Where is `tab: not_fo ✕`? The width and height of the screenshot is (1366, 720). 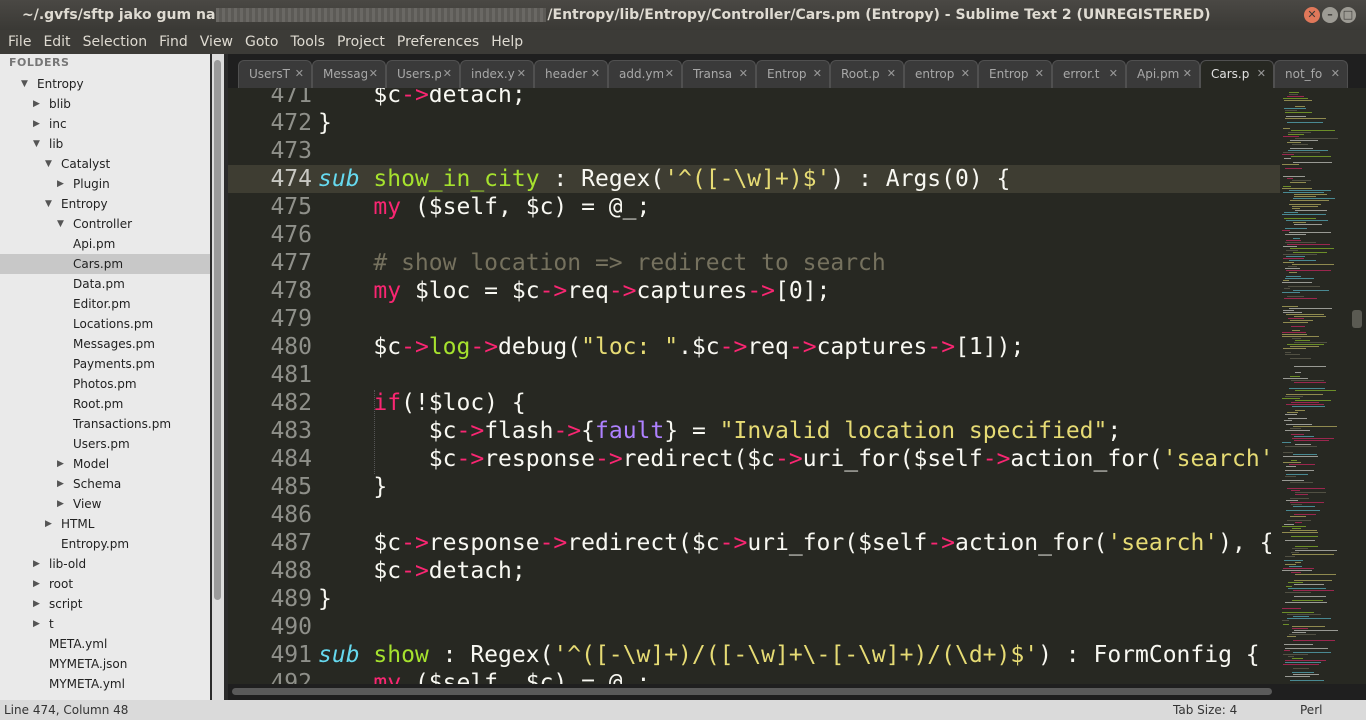 tab: not_fo ✕ is located at coordinates (1311, 74).